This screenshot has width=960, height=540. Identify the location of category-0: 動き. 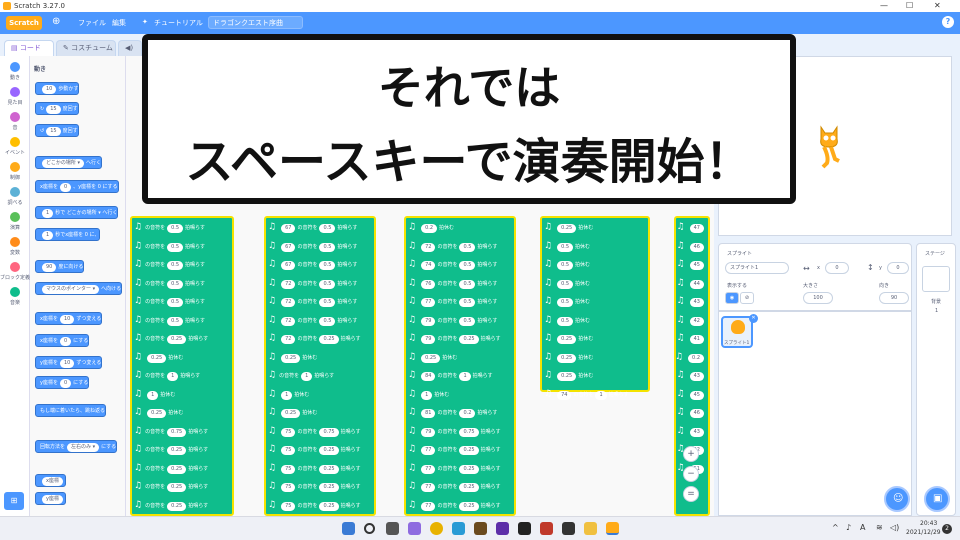
(15, 71).